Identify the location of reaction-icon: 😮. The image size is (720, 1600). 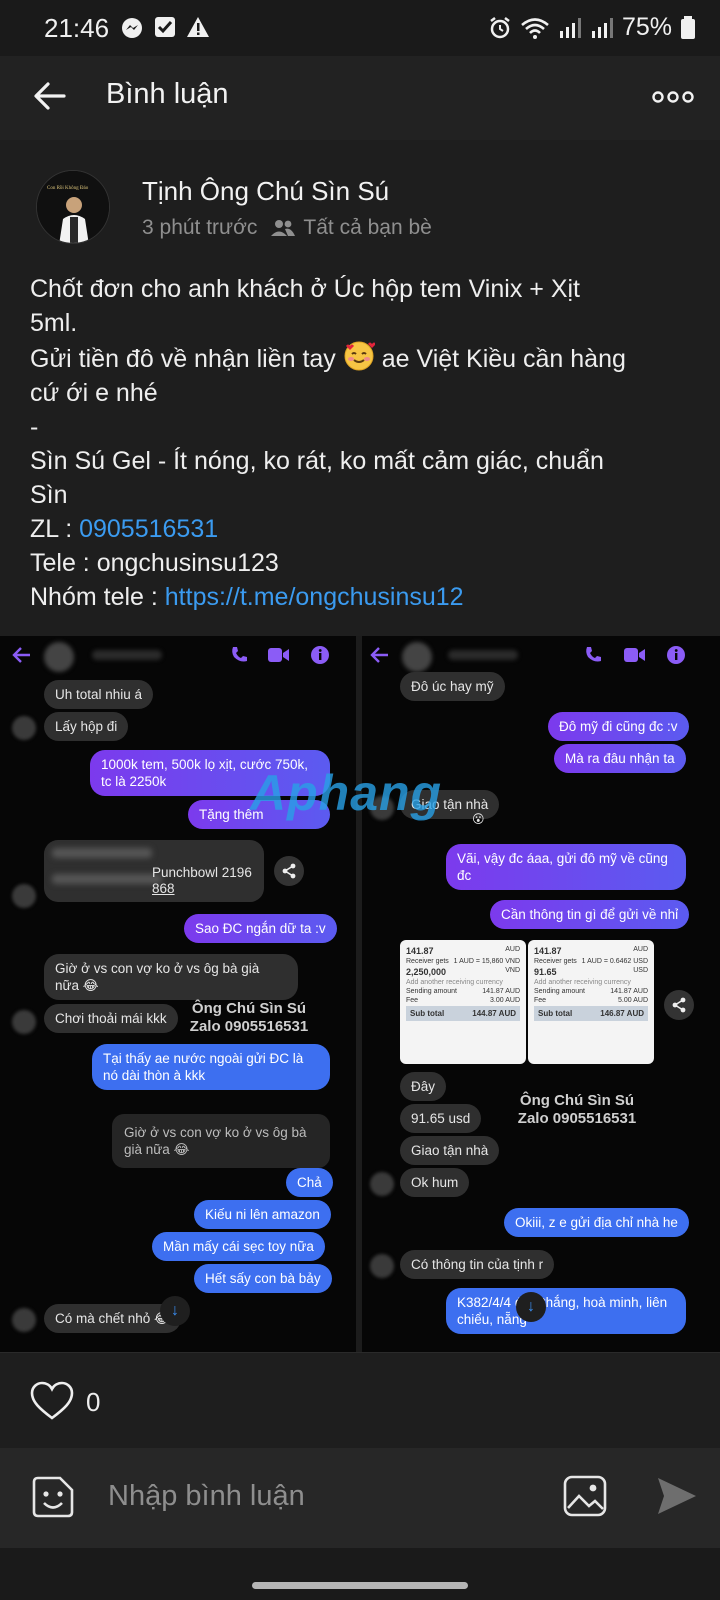
(478, 819).